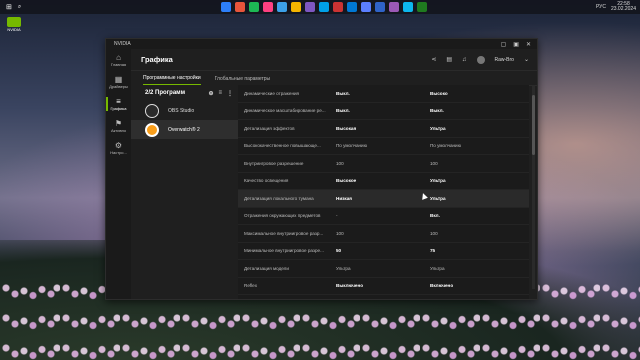 The width and height of the screenshot is (640, 360). What do you see at coordinates (269, 128) in the screenshot?
I see `setting-name: Детализация эффектов` at bounding box center [269, 128].